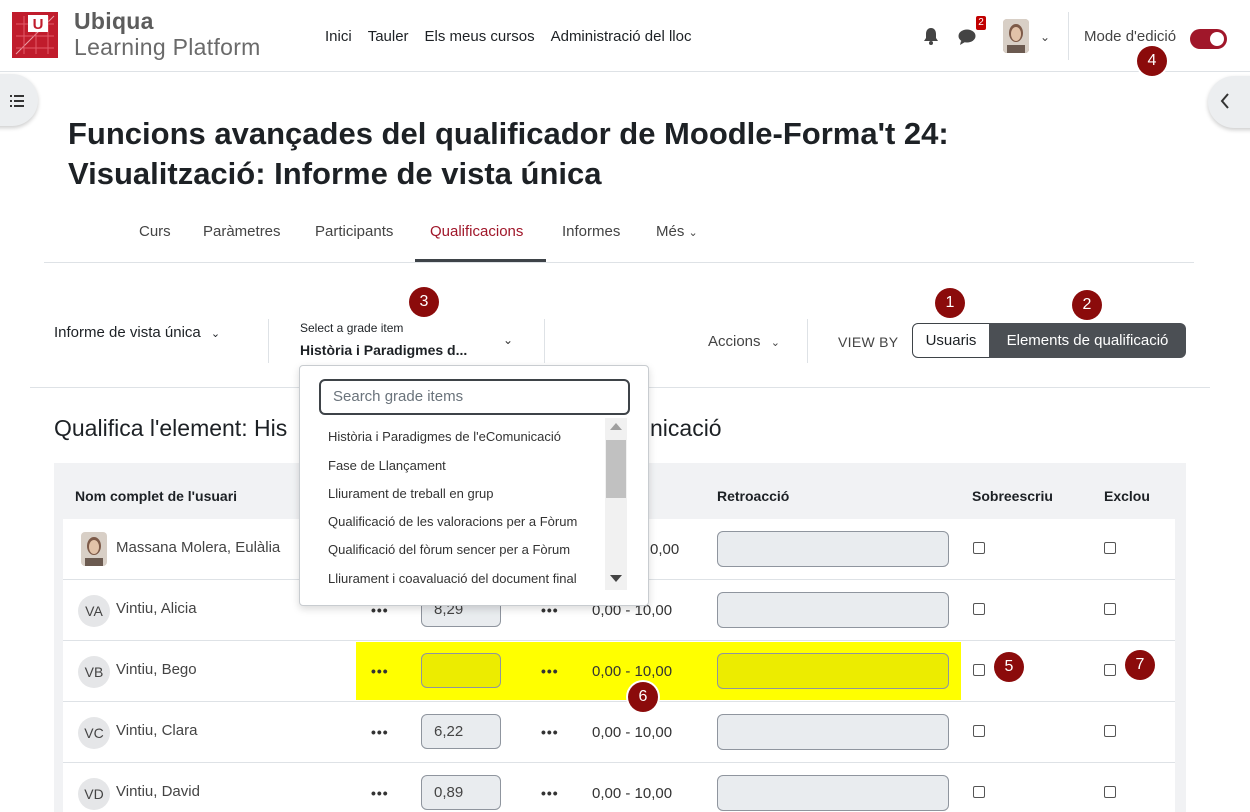 The height and width of the screenshot is (812, 1250). Describe the element at coordinates (463, 436) in the screenshot. I see `dropdown-item: Història i Paradigmes de l'eComunicació` at that location.